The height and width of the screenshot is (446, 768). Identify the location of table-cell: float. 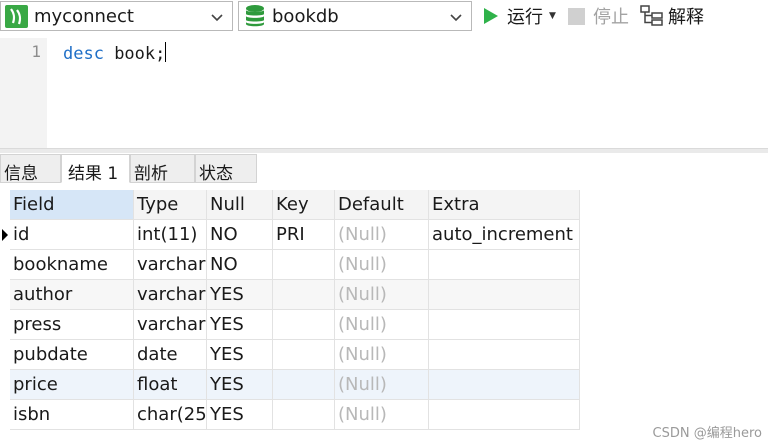
(170, 385).